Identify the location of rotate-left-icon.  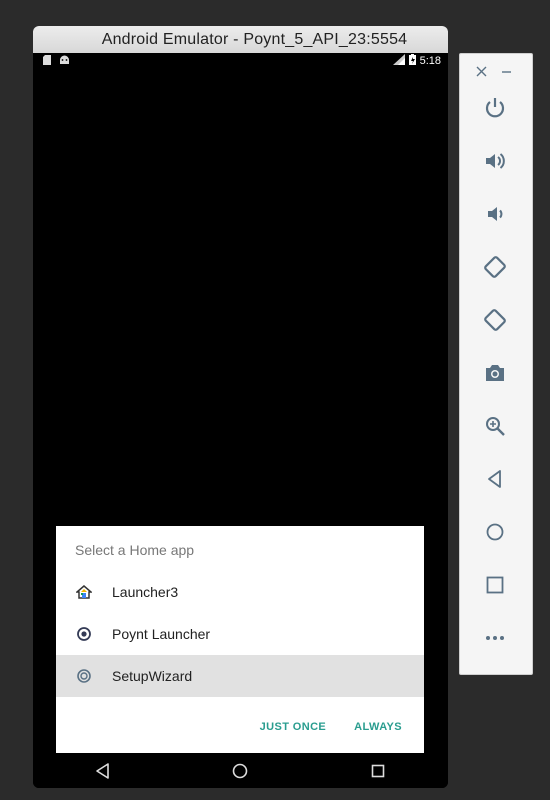
(495, 267).